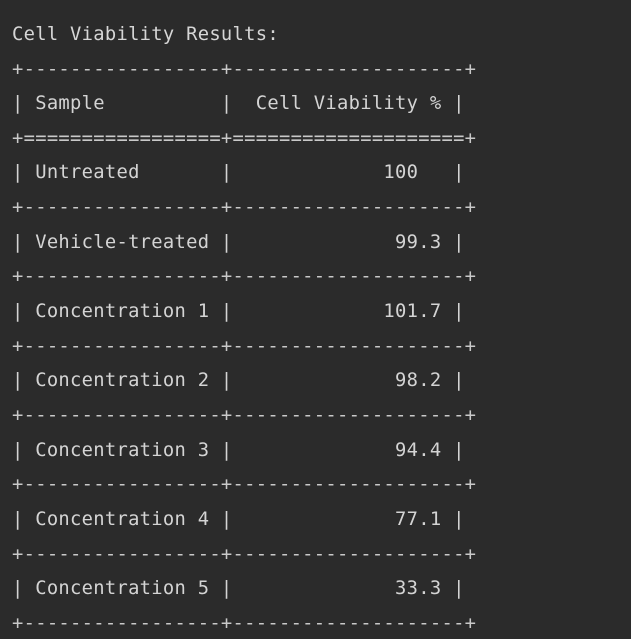  I want to click on table-row: | Concentration 1 | 101.7 |, so click(238, 311).